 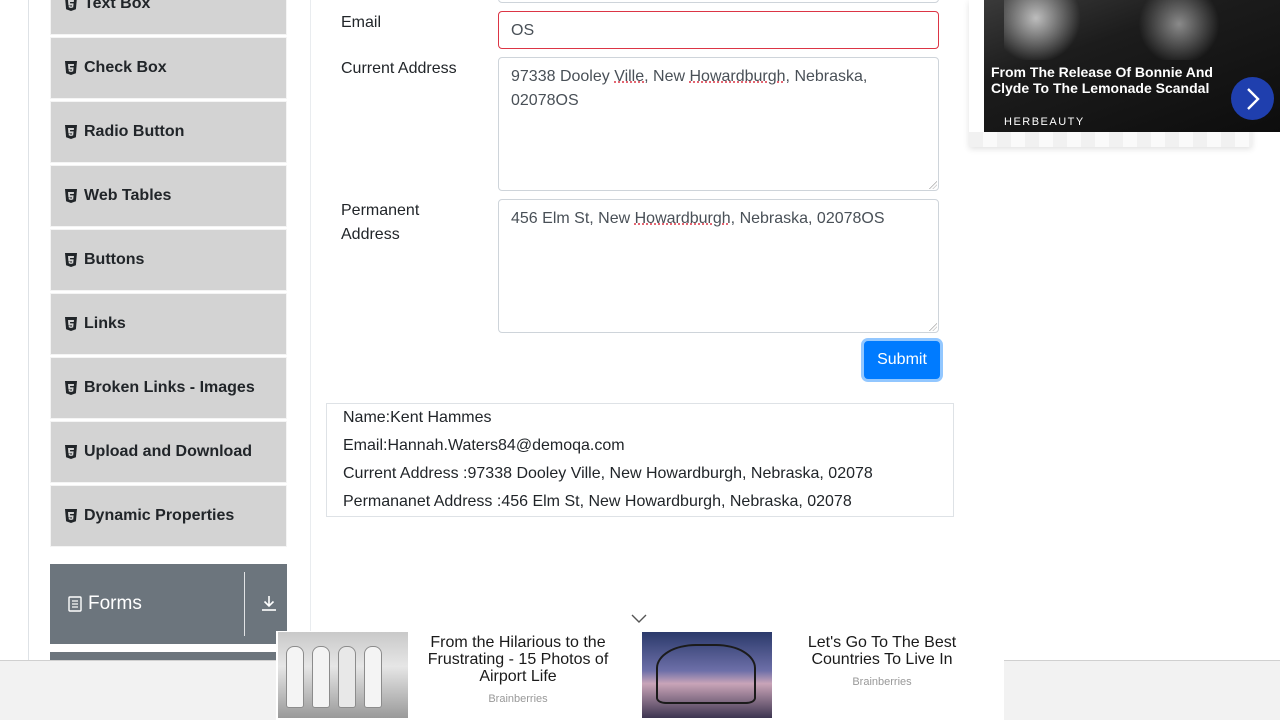 I want to click on sidebar-item-broken-links: Broken Links - Images, so click(x=168, y=388).